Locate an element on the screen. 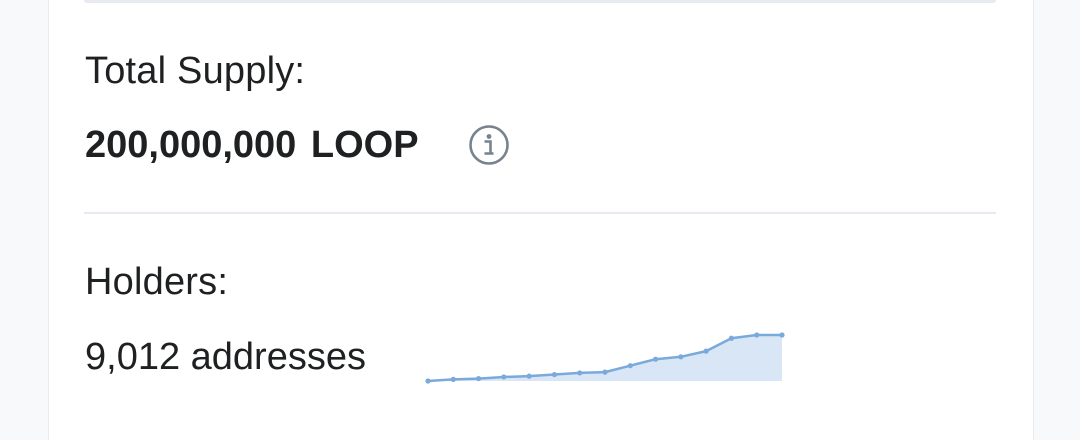 This screenshot has width=1080, height=440. top-divider is located at coordinates (540, 1).